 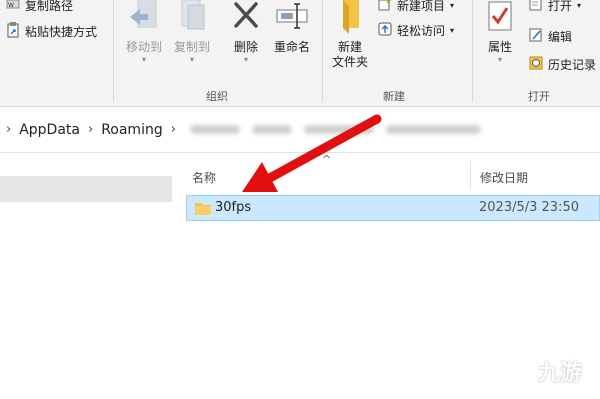 I want to click on file-row: 30fps 2023/5/3 23:50, so click(x=393, y=208).